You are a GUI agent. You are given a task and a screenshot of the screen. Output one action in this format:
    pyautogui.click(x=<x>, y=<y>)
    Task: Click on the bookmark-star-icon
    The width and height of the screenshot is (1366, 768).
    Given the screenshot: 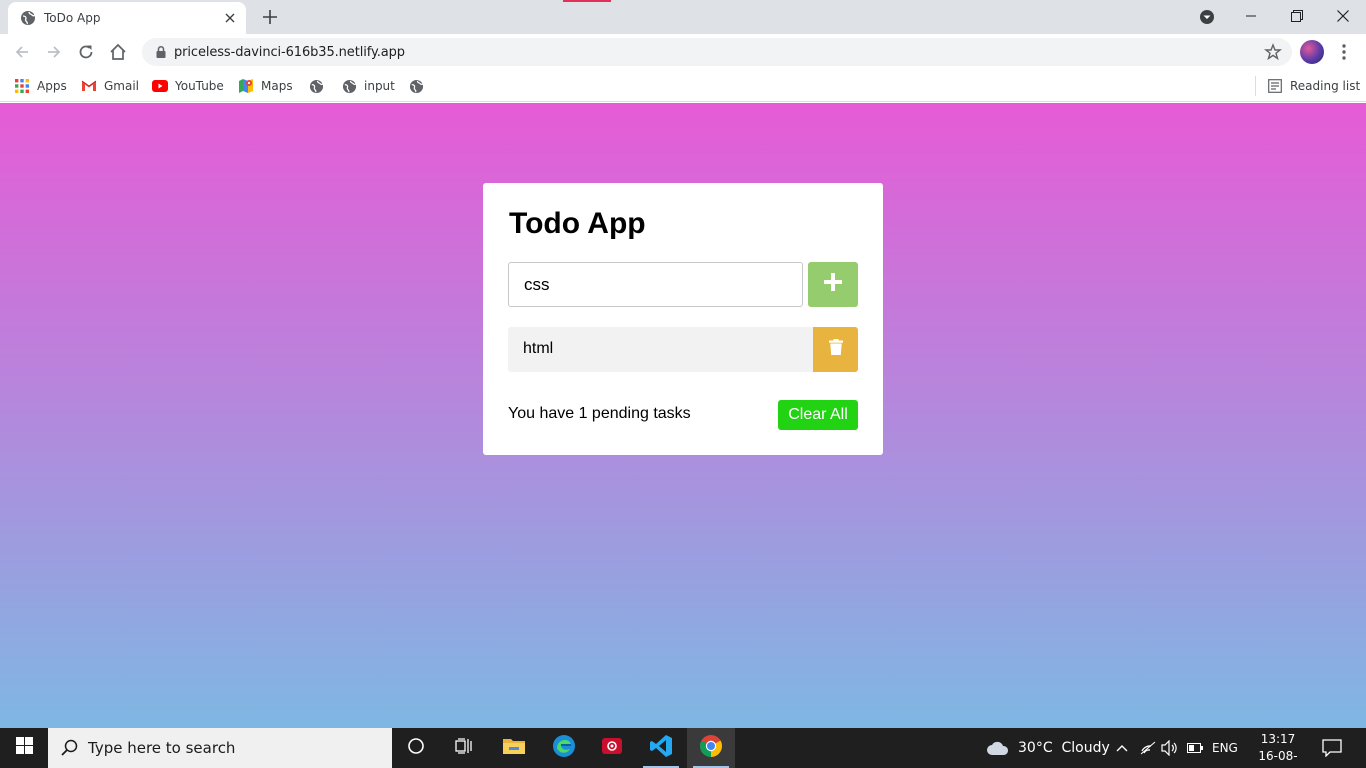 What is the action you would take?
    pyautogui.click(x=1273, y=52)
    